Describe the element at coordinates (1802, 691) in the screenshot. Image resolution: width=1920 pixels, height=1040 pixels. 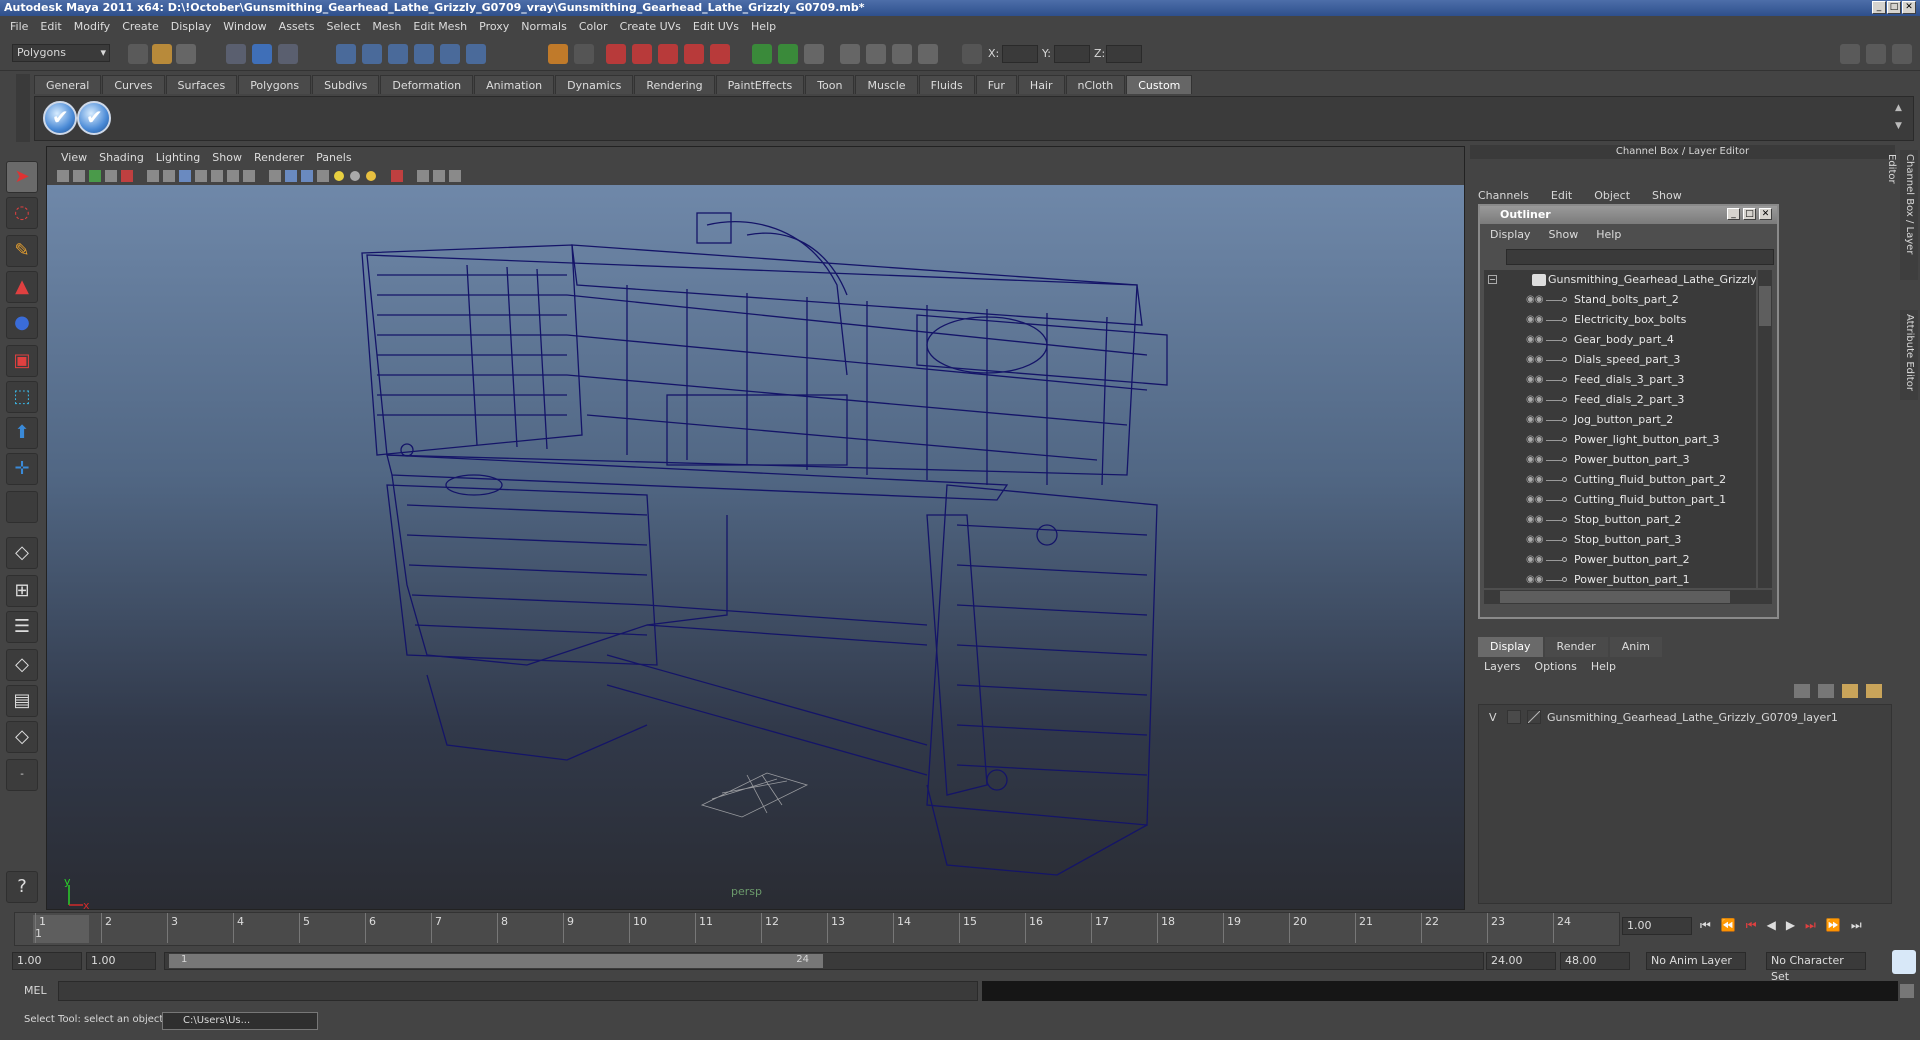
I see `move-layer-up-icon` at that location.